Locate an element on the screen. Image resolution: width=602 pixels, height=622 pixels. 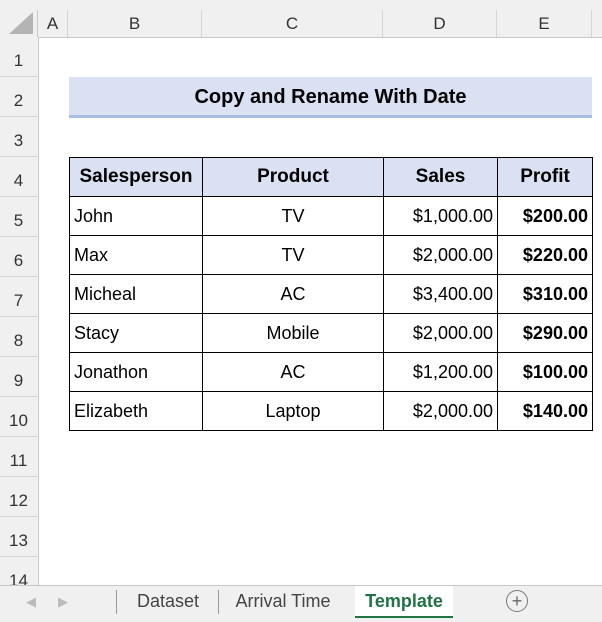
tab-template: Template is located at coordinates (404, 602).